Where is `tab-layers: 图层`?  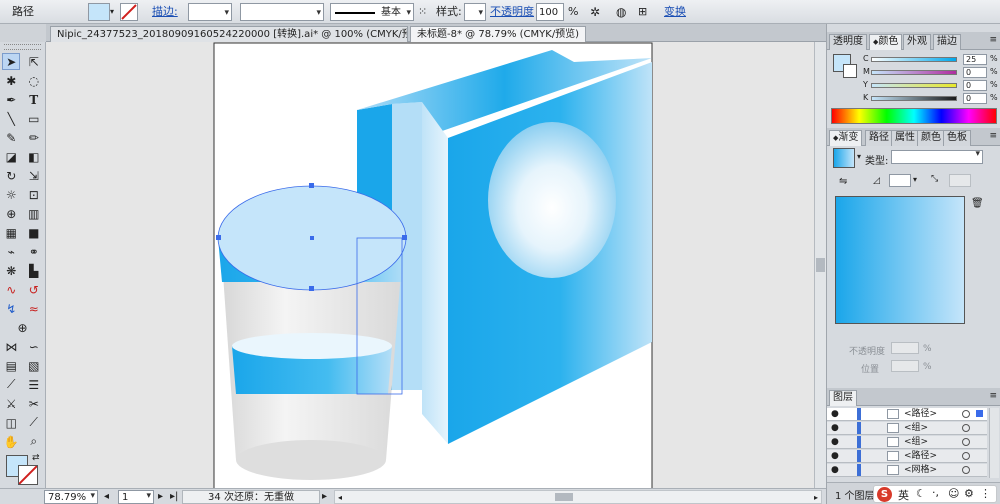
tab-layers: 图层 is located at coordinates (843, 398).